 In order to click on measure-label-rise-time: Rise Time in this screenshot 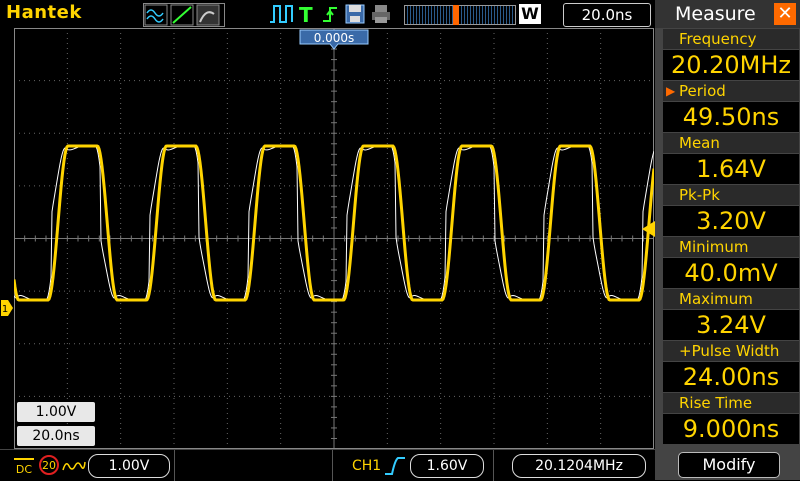, I will do `click(731, 403)`.